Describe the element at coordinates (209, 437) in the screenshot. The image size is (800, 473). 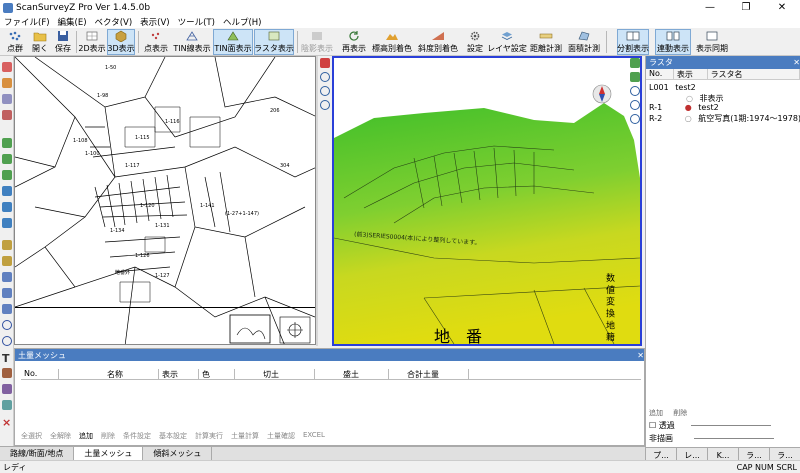
I see `run-calc-button: 計算実行` at that location.